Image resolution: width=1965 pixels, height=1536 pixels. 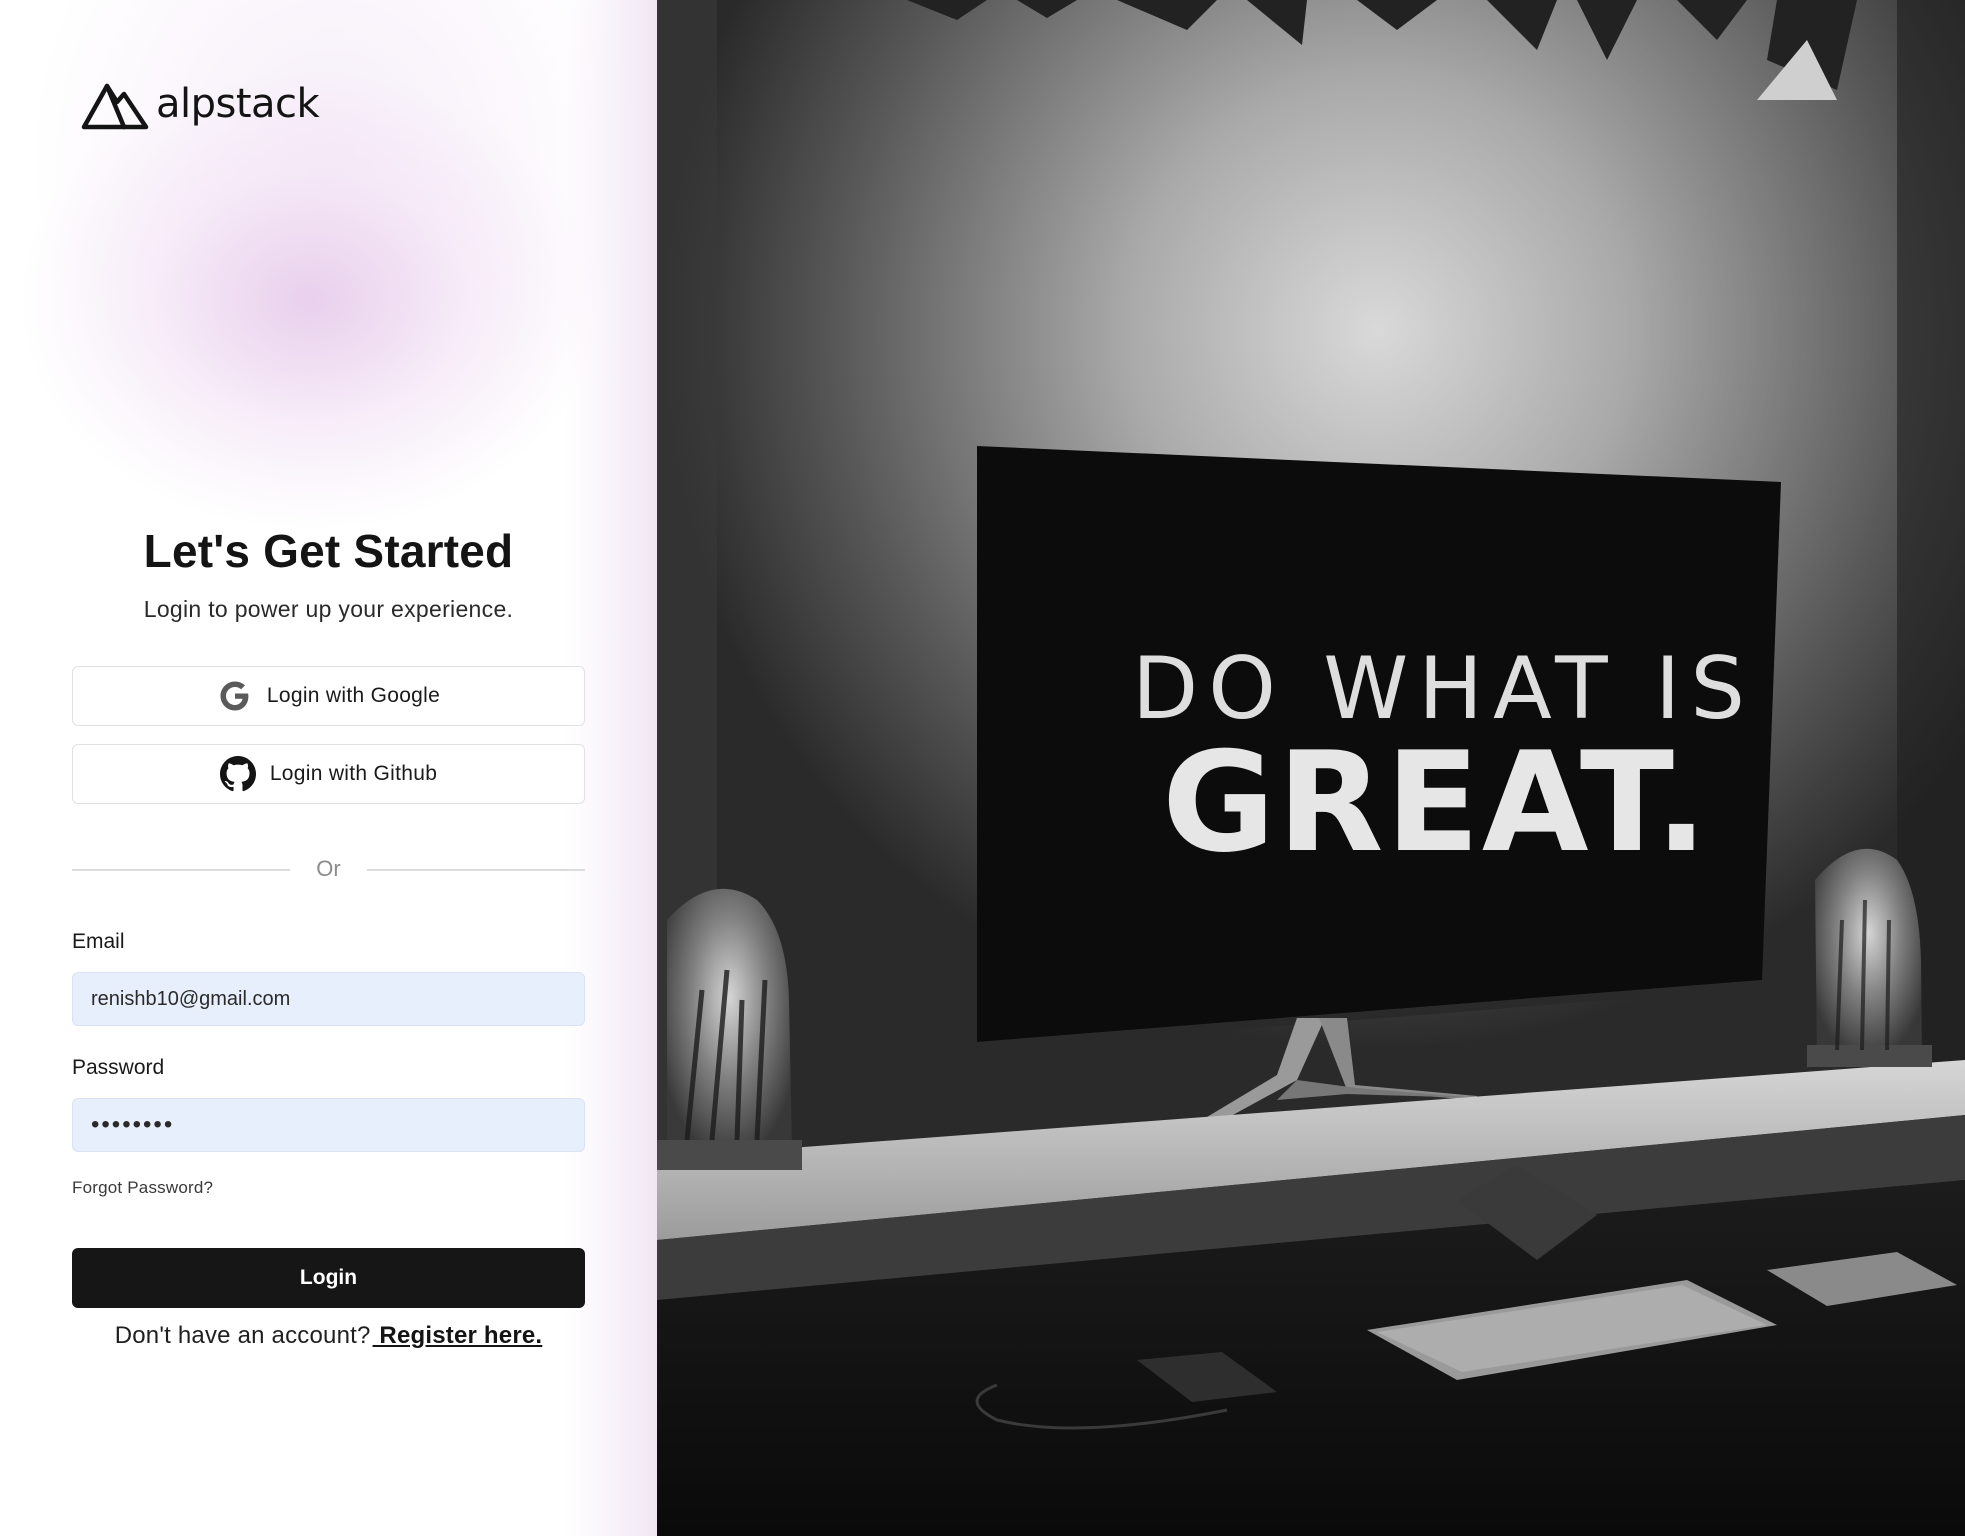 I want to click on password-label: Password, so click(x=118, y=1067).